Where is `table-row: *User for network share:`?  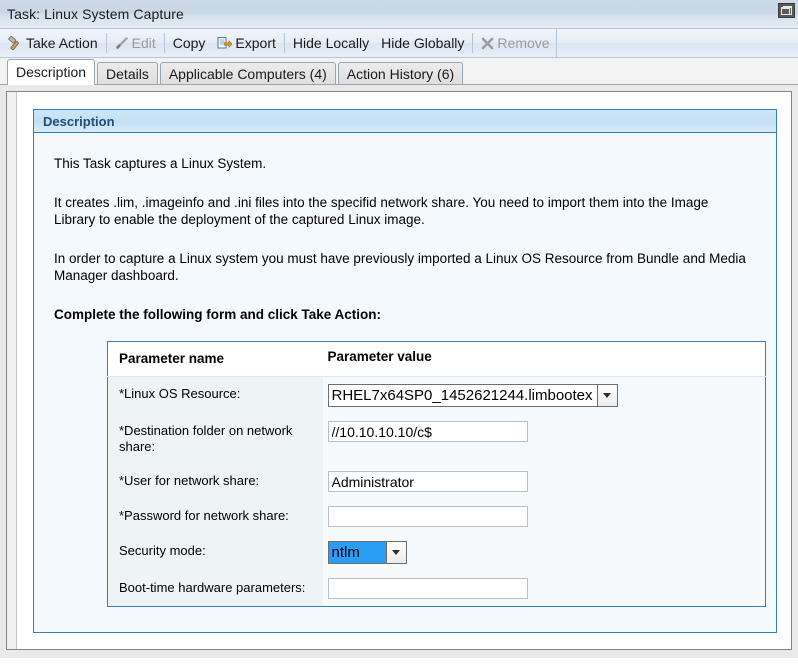 table-row: *User for network share: is located at coordinates (436, 481).